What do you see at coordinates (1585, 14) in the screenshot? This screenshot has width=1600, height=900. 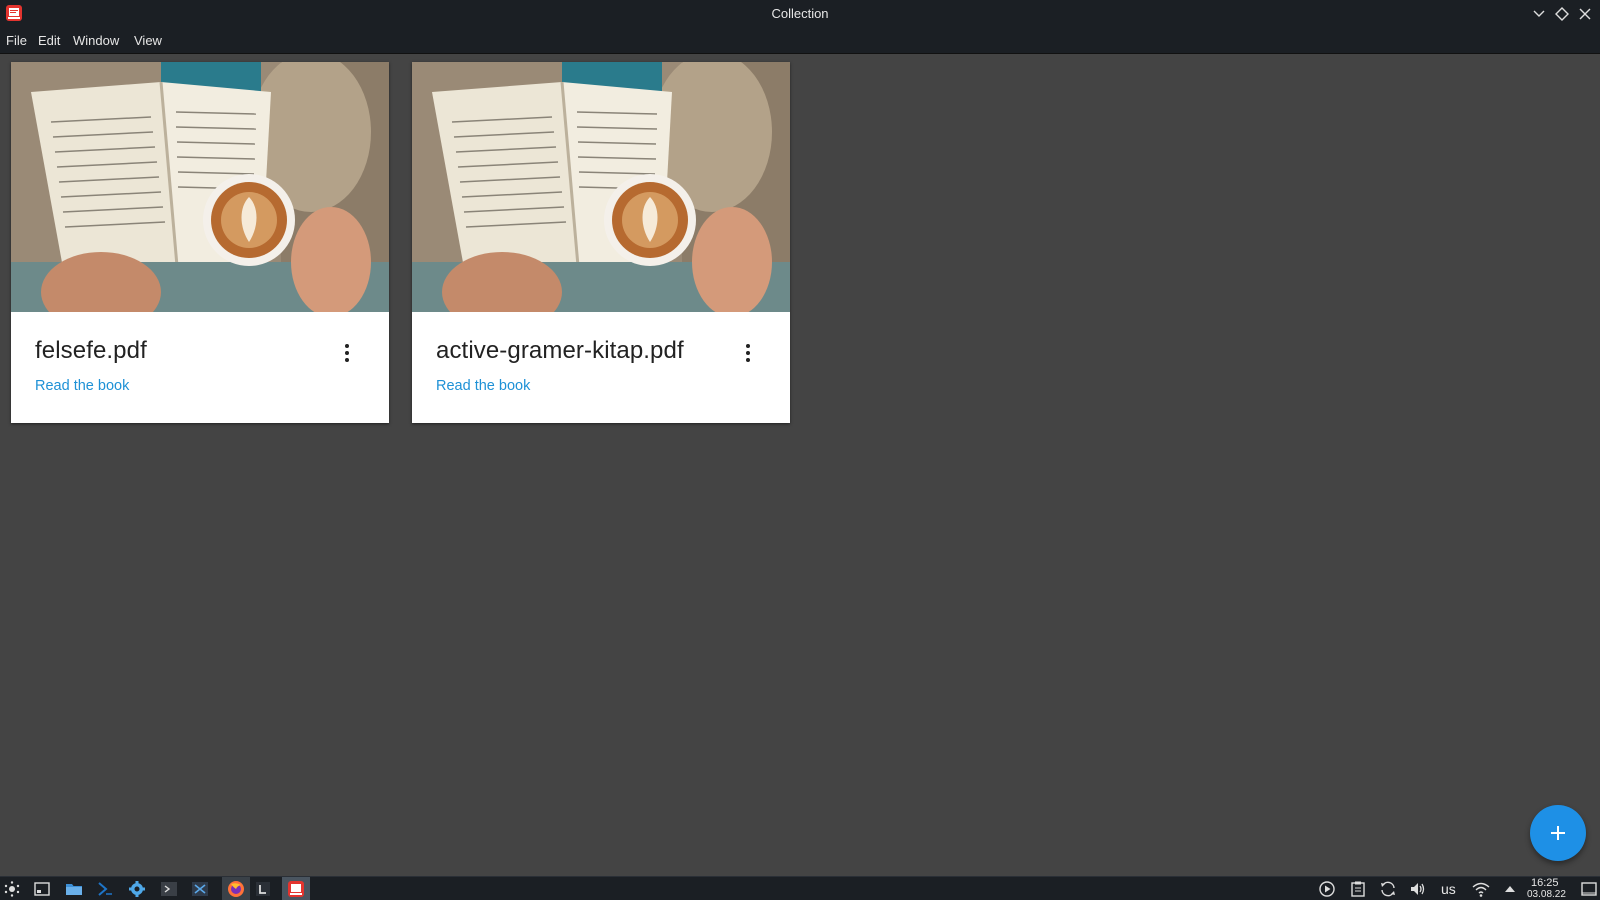 I see `close-icon` at bounding box center [1585, 14].